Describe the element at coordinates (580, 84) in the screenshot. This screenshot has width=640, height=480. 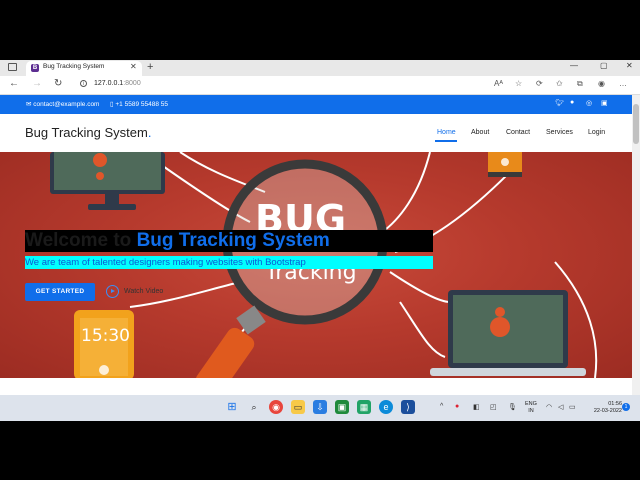
I see `browser-essentials-icon: ⧉` at that location.